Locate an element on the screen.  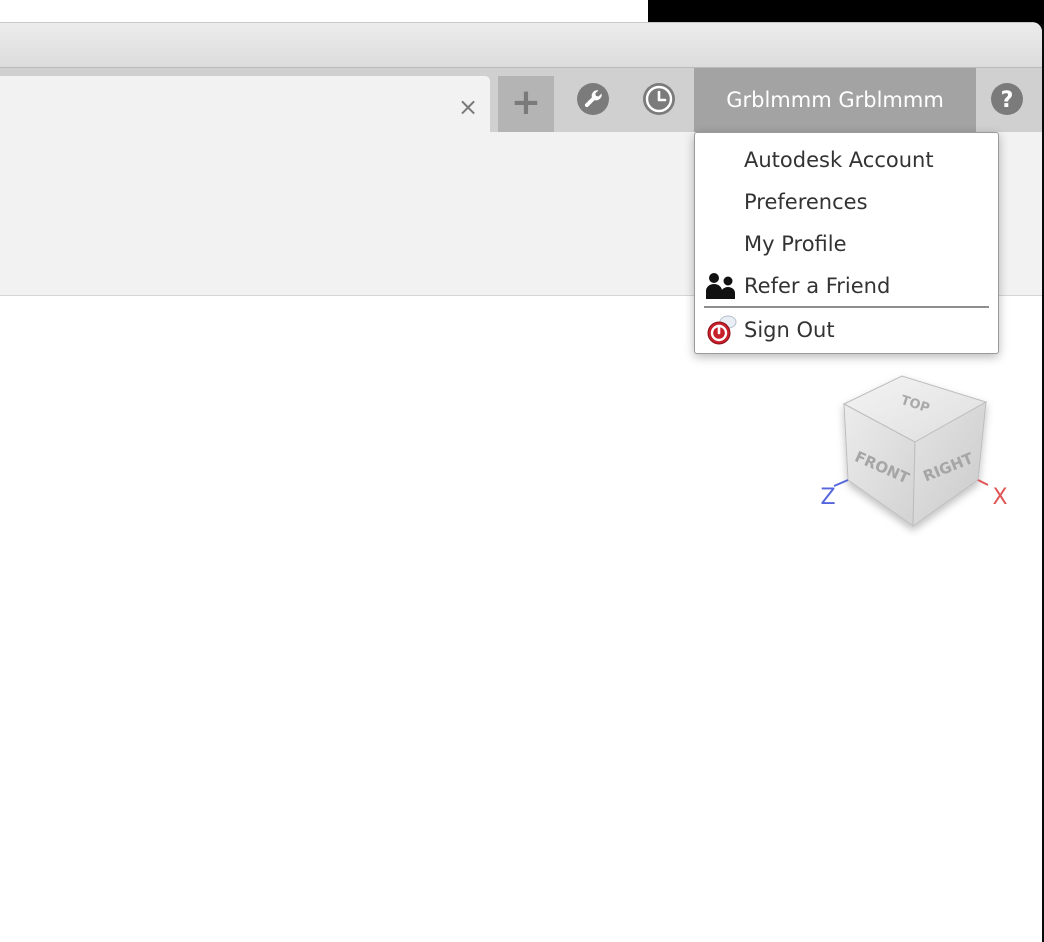
menu-item-preferences: Preferences is located at coordinates (846, 202).